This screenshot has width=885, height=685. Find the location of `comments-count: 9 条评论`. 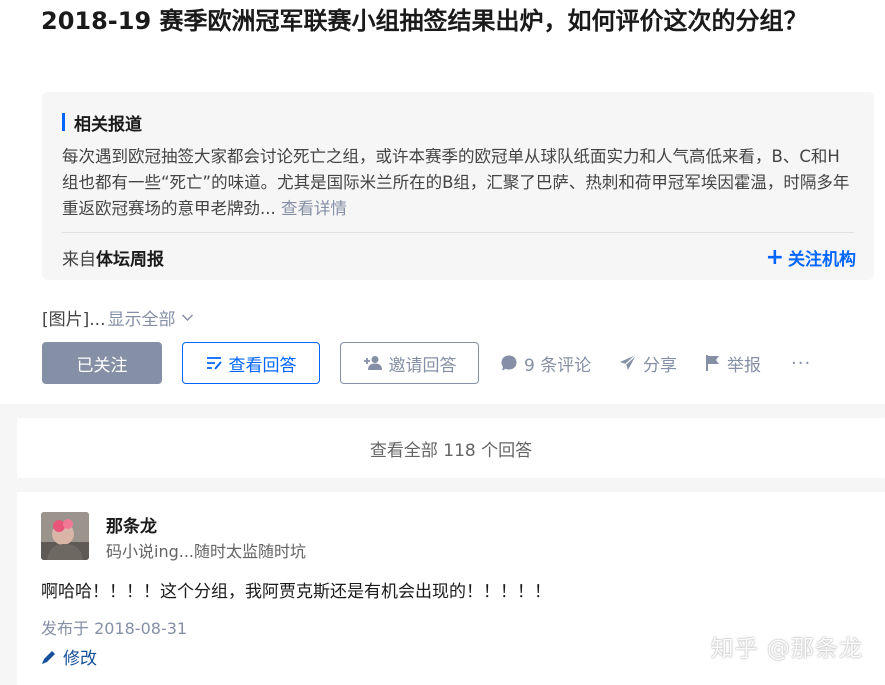

comments-count: 9 条评论 is located at coordinates (558, 365).